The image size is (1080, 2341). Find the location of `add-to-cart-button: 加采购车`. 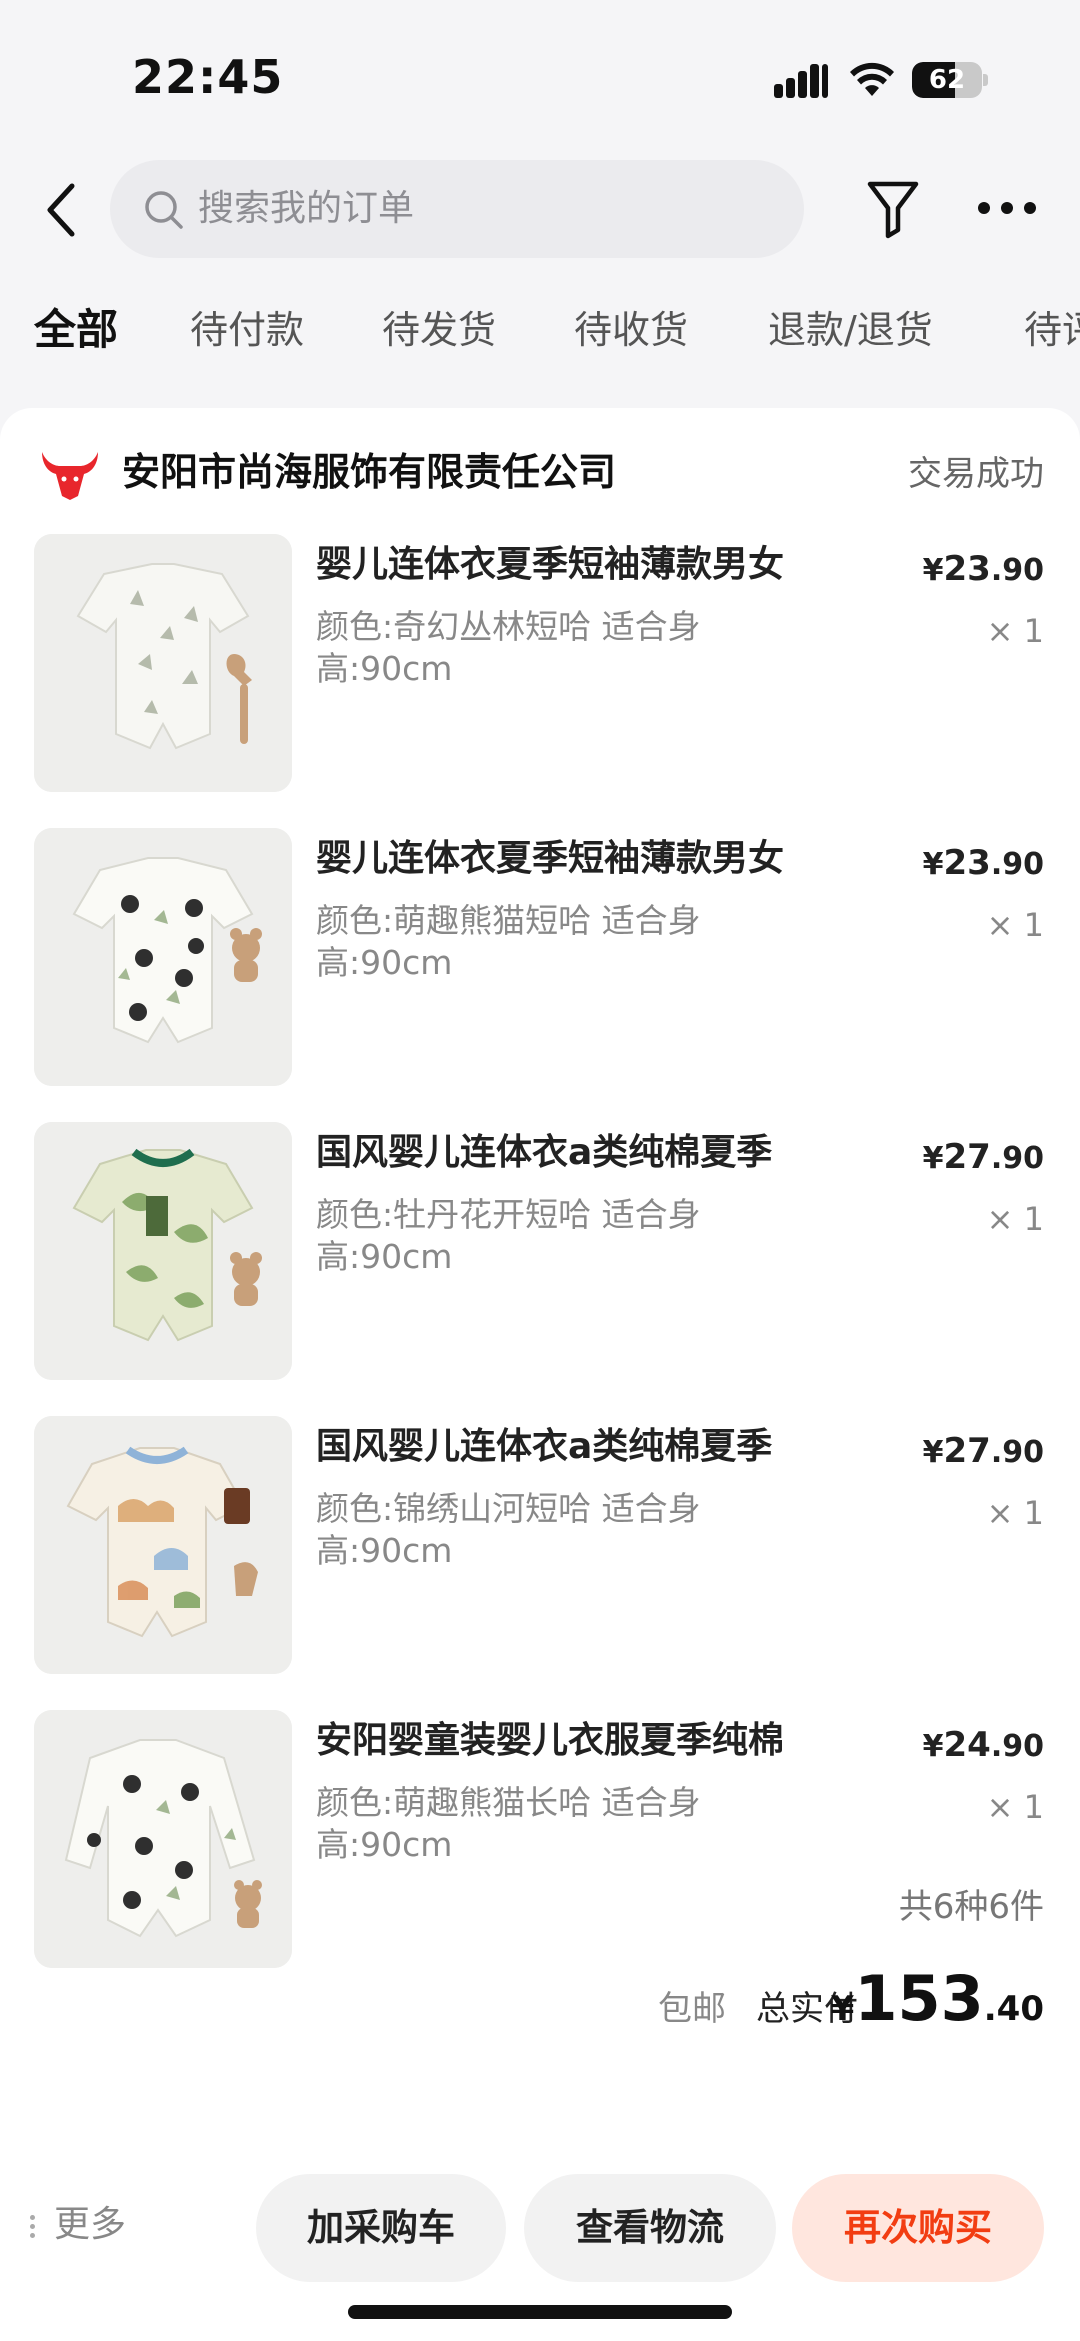

add-to-cart-button: 加采购车 is located at coordinates (381, 2228).